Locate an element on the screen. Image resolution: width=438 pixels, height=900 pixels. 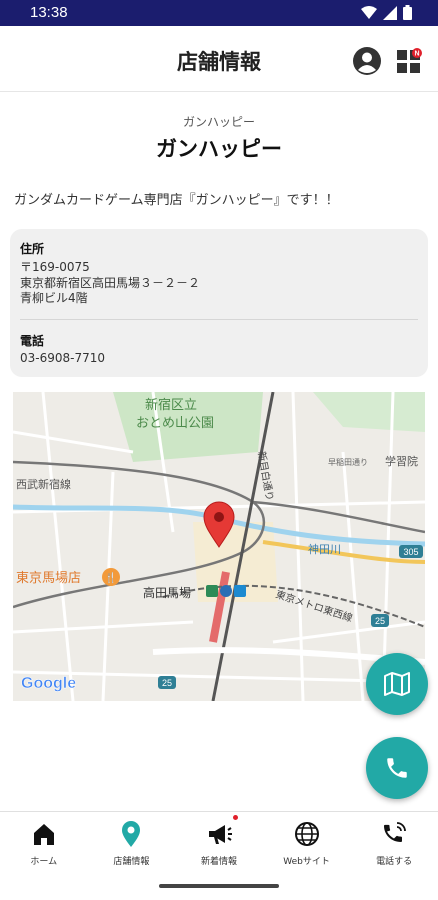
map-label-gakushu: 学習院 is located at coordinates (401, 461).